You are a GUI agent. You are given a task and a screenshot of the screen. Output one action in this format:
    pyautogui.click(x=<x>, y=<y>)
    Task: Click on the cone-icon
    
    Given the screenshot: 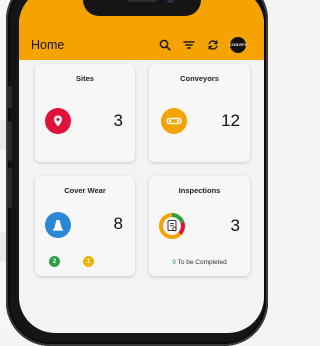 What is the action you would take?
    pyautogui.click(x=58, y=225)
    